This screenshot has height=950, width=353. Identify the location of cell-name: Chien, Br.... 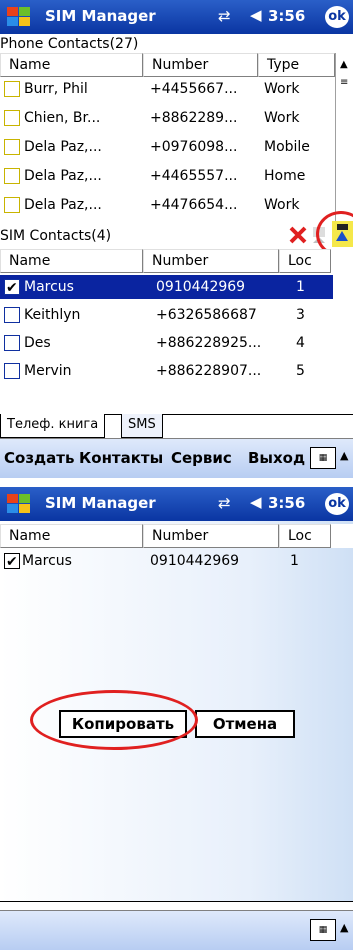
(62, 118).